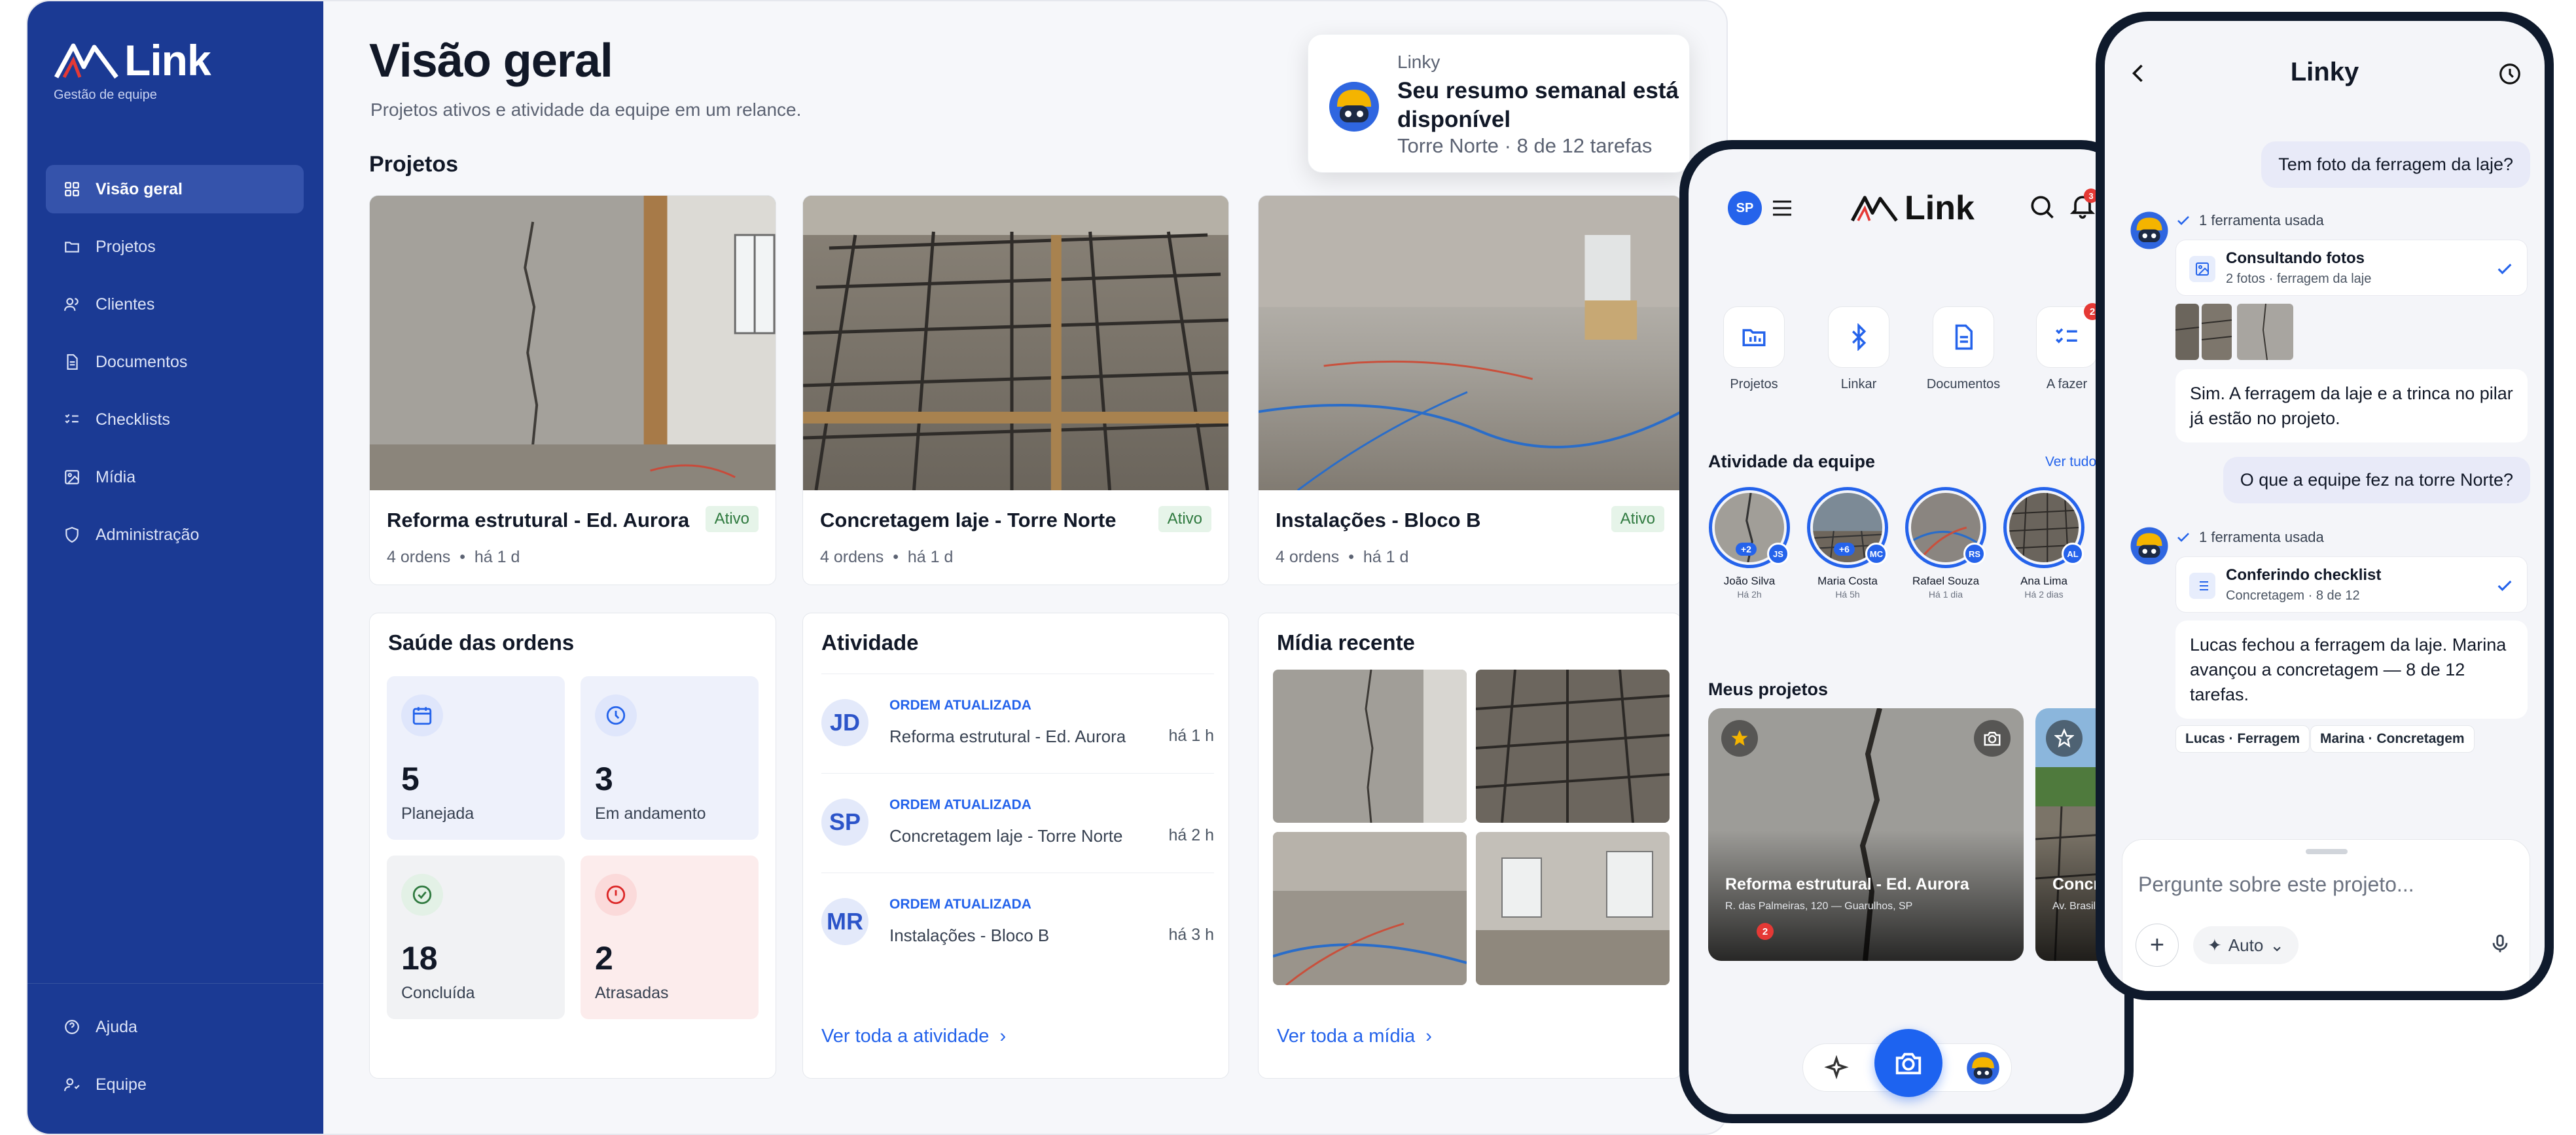  What do you see at coordinates (670, 758) in the screenshot?
I see `health-tile-em-andamento: 3 Em andamento` at bounding box center [670, 758].